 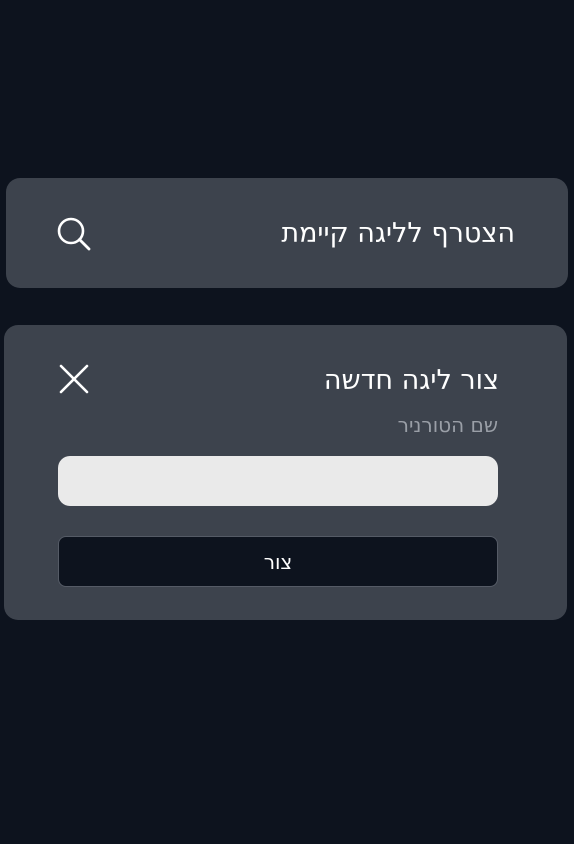 What do you see at coordinates (411, 380) in the screenshot?
I see `create-league-title: צור ליגה חדשה` at bounding box center [411, 380].